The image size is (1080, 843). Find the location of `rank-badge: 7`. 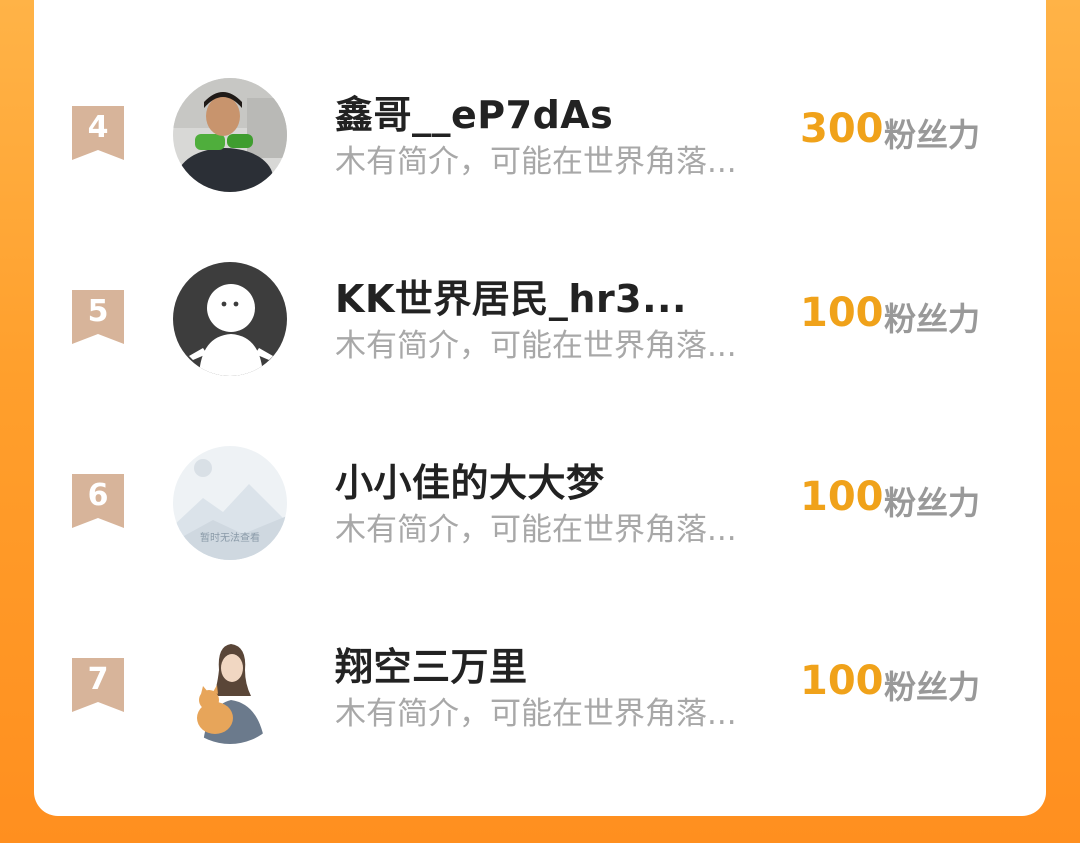

rank-badge: 7 is located at coordinates (98, 685).